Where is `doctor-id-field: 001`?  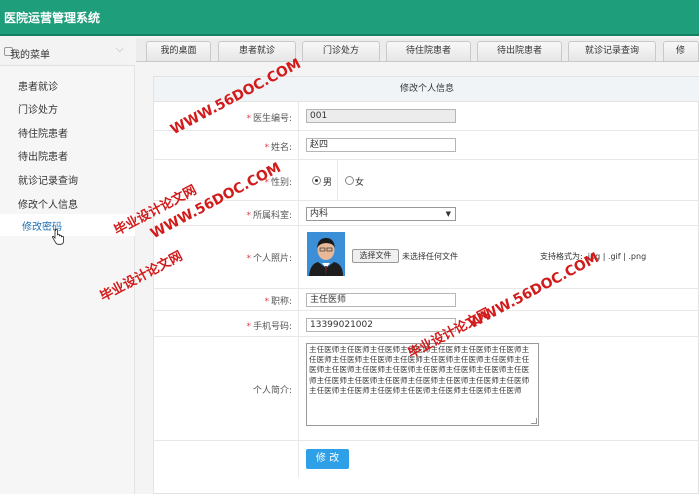 doctor-id-field: 001 is located at coordinates (381, 116).